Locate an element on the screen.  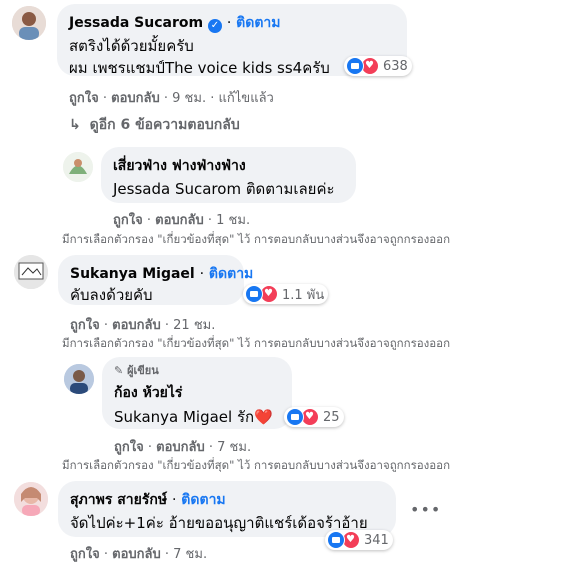
reaction-summary: 638 is located at coordinates (378, 66).